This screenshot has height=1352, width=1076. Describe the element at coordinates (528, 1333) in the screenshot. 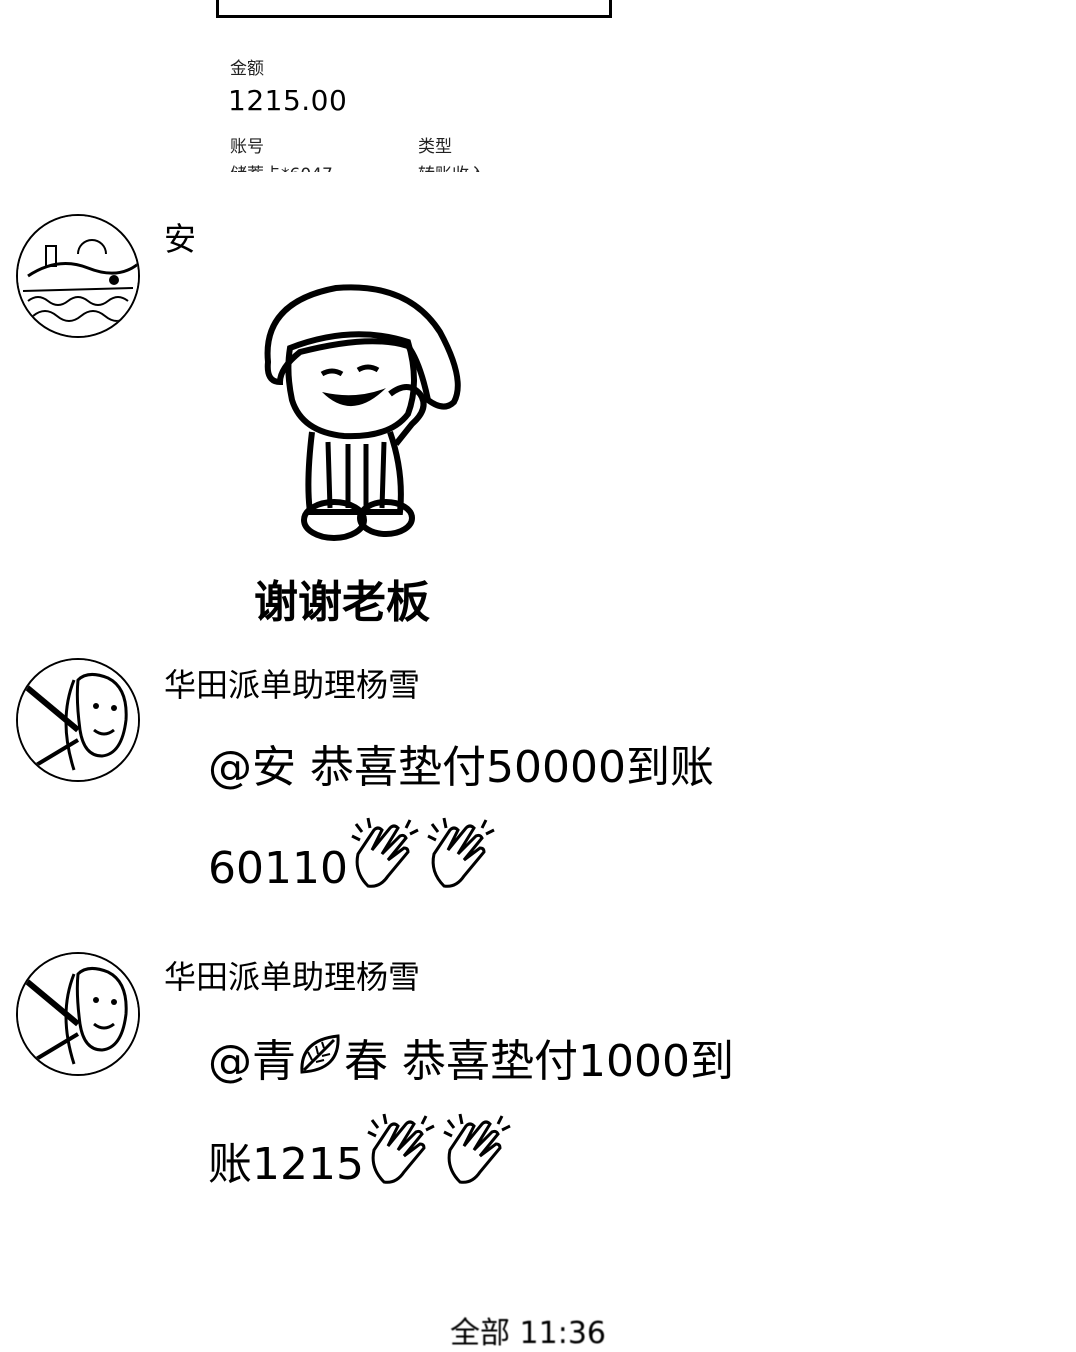

I see `bottom-status-text: 全部 11:36` at that location.